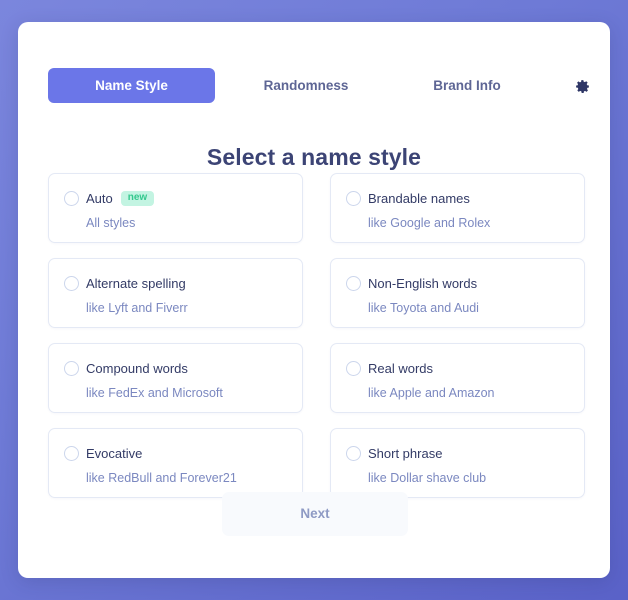 The image size is (628, 600). I want to click on option-subtitle: like RedBull and Forever21, so click(161, 478).